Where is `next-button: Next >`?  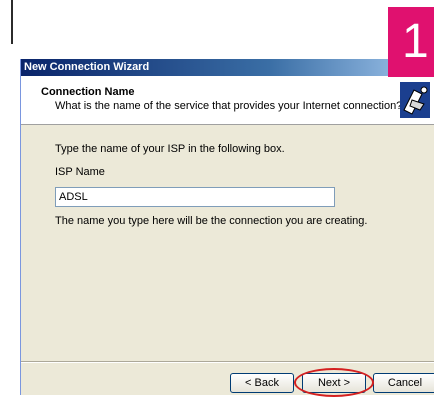 next-button: Next > is located at coordinates (334, 383).